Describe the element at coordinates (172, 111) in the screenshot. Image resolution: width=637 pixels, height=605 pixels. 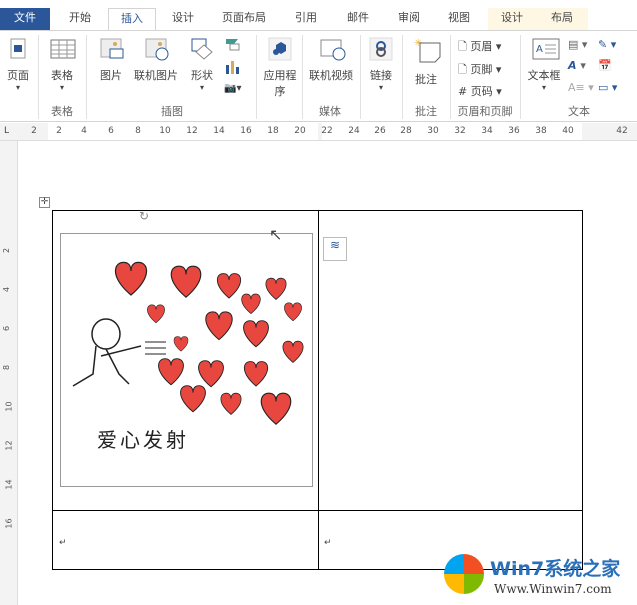
I see `group-label-illustrations: 插图` at that location.